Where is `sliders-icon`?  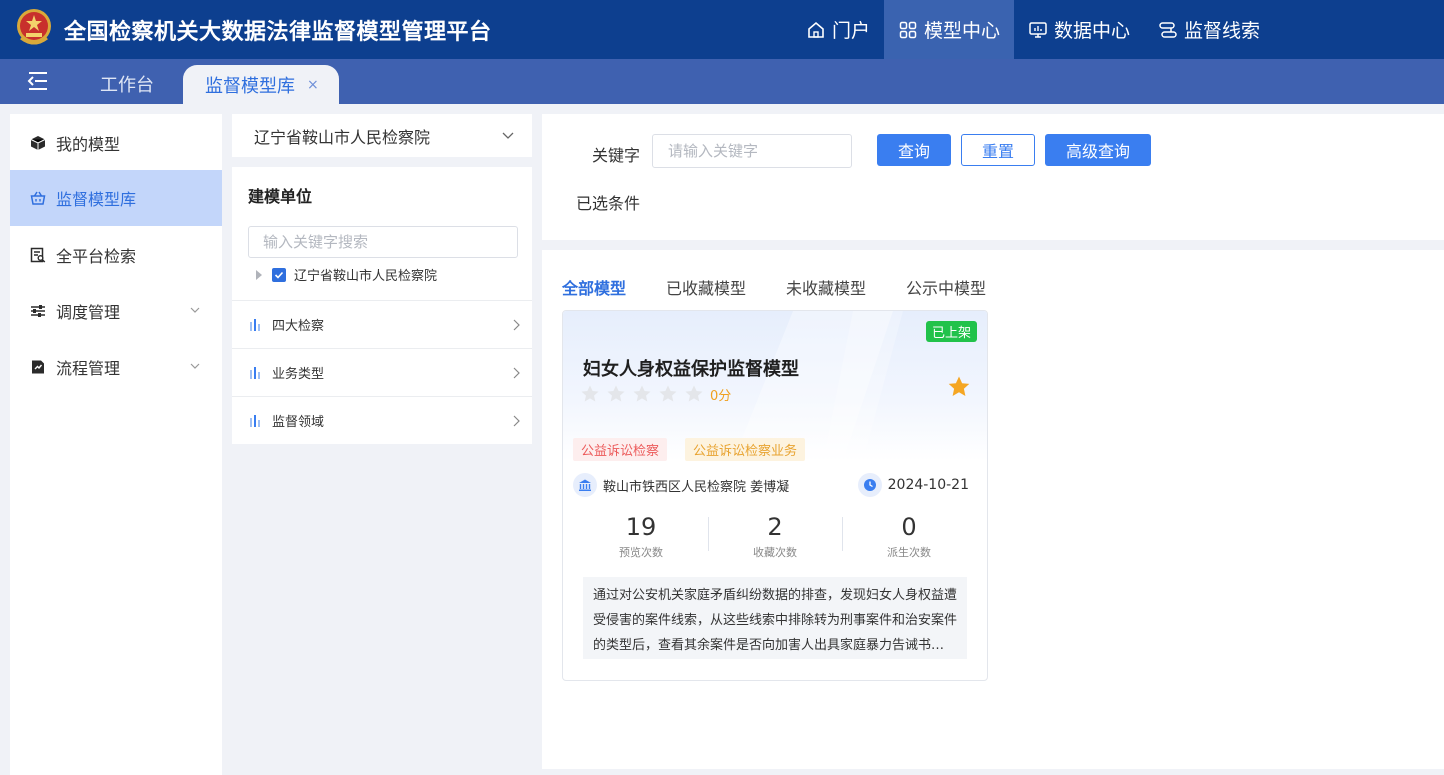 sliders-icon is located at coordinates (38, 311).